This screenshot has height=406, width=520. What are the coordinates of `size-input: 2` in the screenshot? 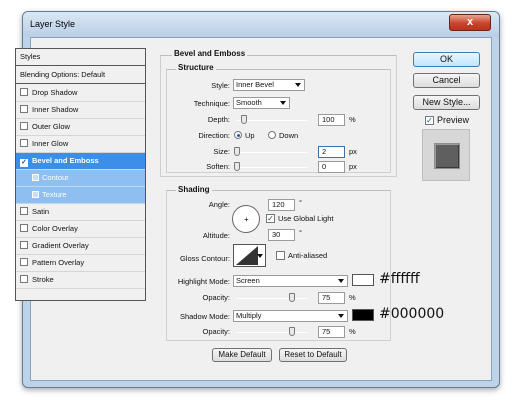 It's located at (331, 152).